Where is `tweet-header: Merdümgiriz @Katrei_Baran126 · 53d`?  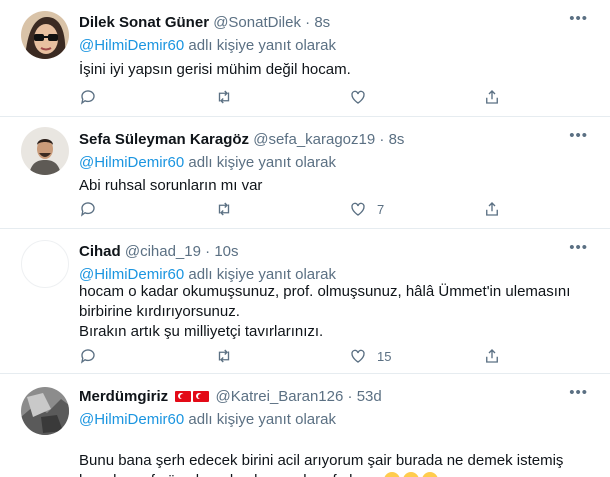
tweet-header: Merdümgiriz @Katrei_Baran126 · 53d is located at coordinates (230, 397).